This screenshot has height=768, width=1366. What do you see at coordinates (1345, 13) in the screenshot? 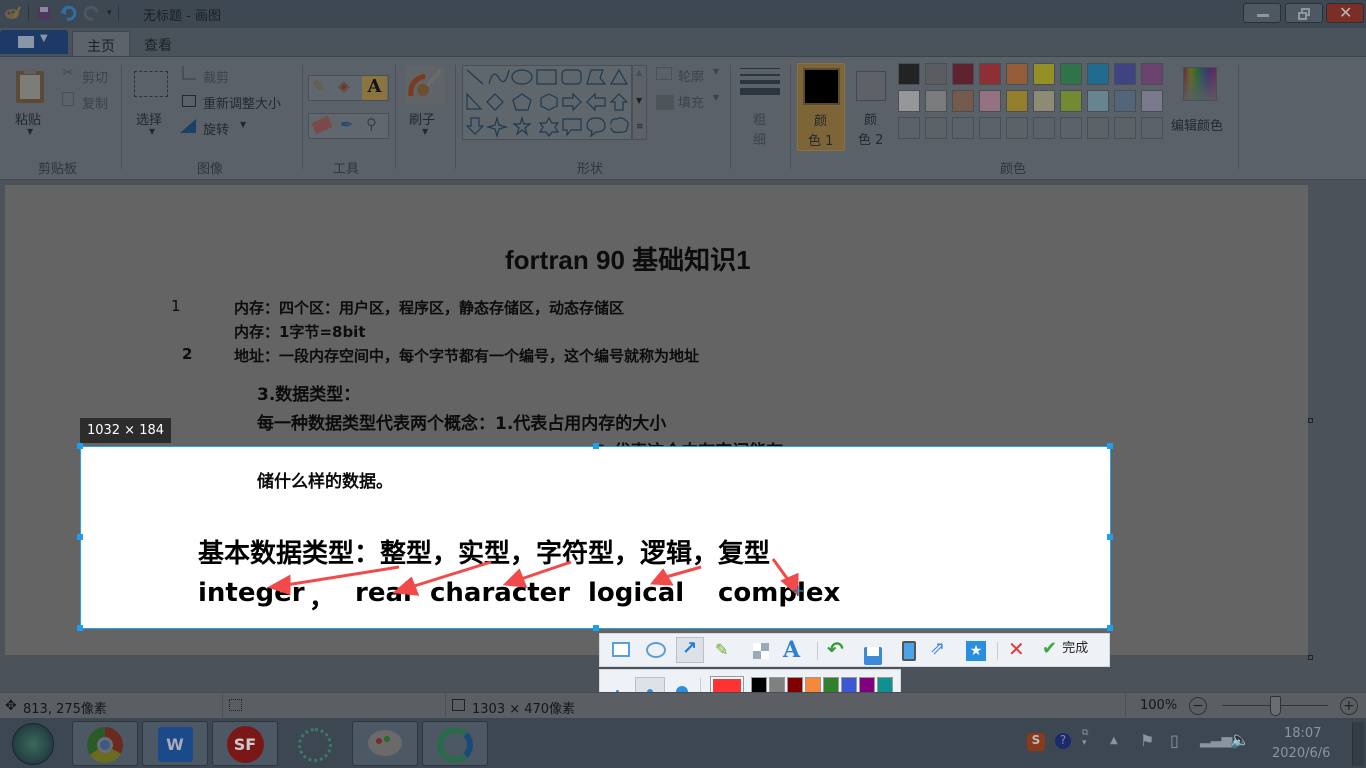
I see `close-button: ✕` at bounding box center [1345, 13].